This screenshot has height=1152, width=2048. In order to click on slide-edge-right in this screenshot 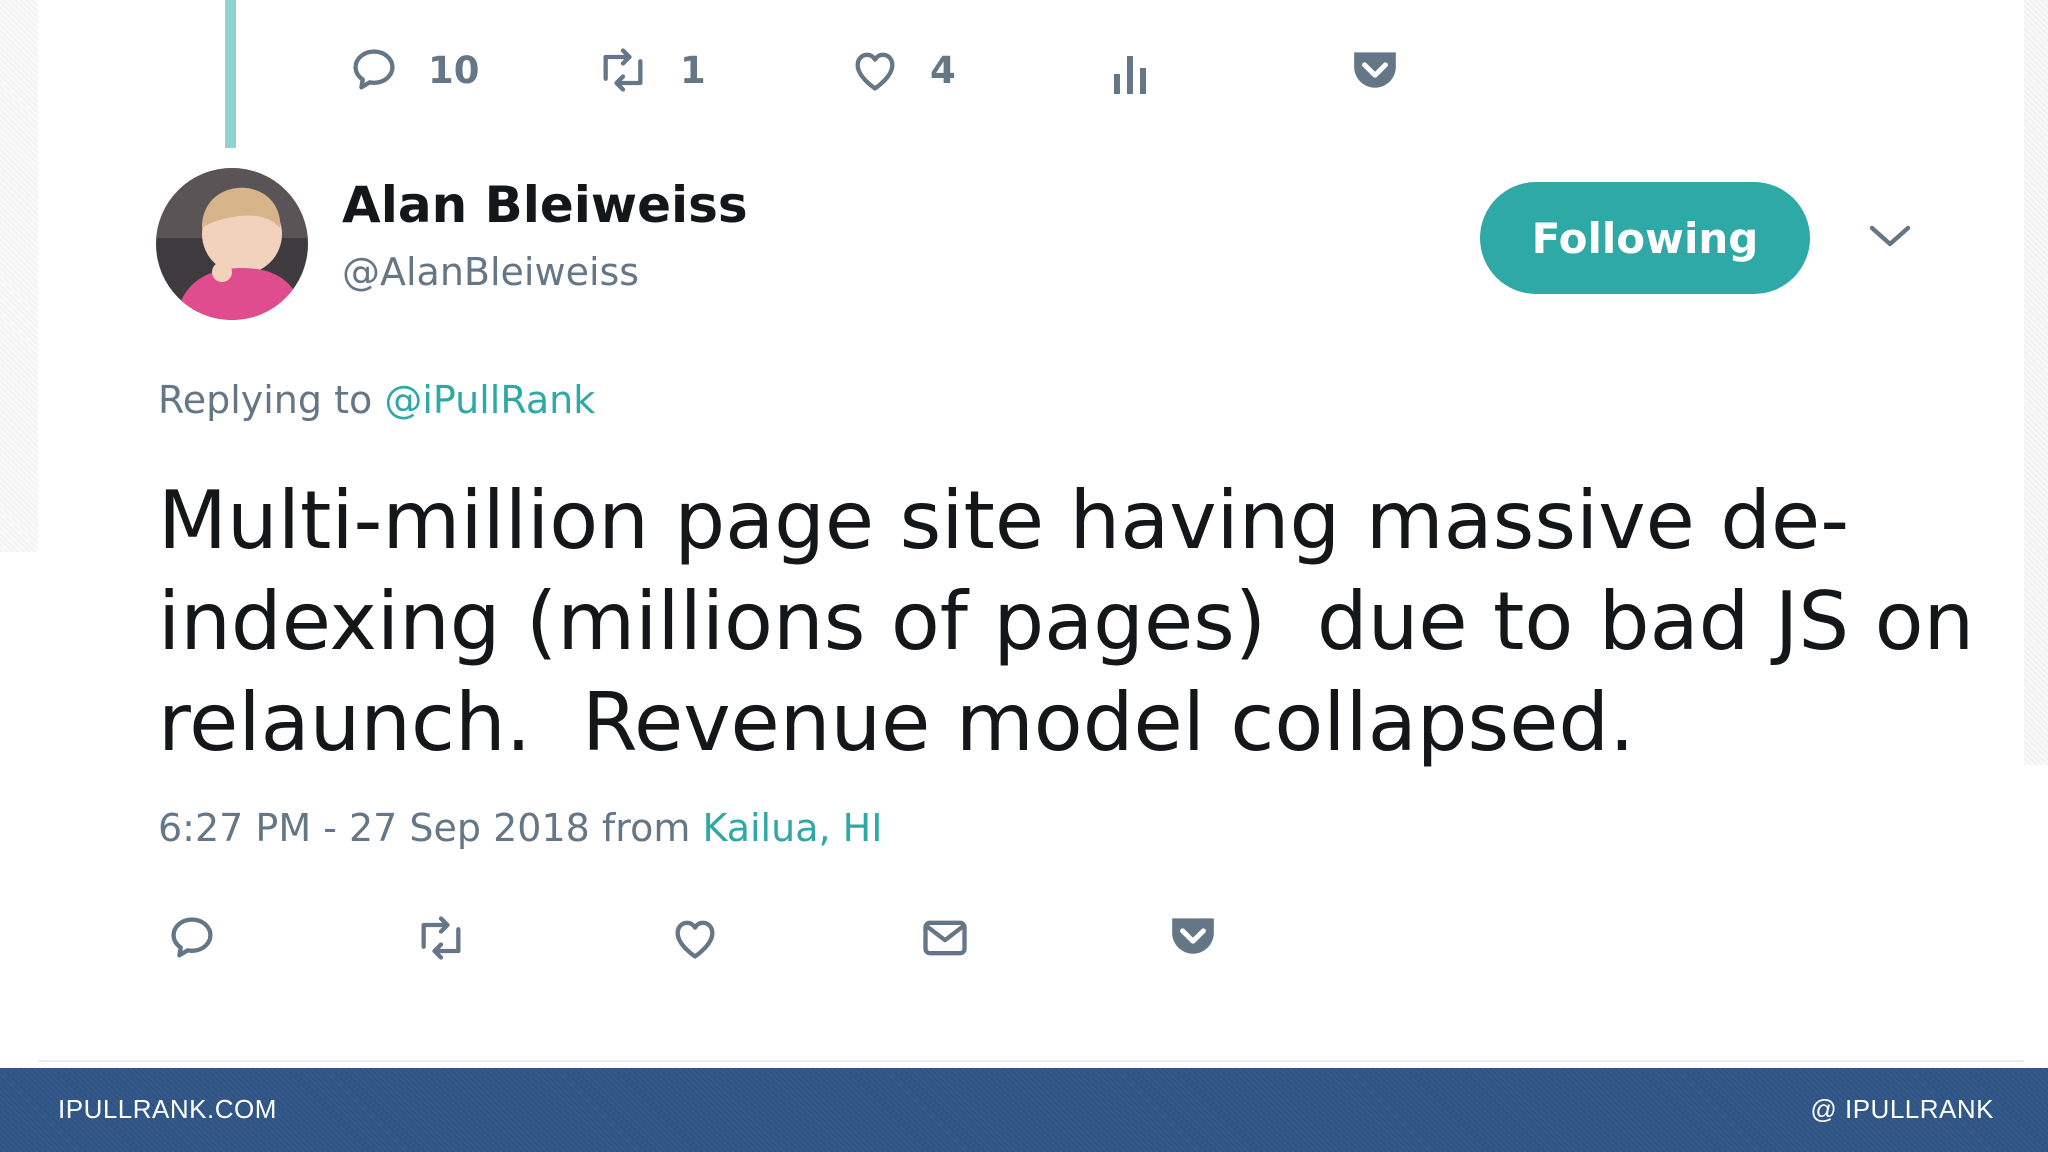, I will do `click(2036, 382)`.